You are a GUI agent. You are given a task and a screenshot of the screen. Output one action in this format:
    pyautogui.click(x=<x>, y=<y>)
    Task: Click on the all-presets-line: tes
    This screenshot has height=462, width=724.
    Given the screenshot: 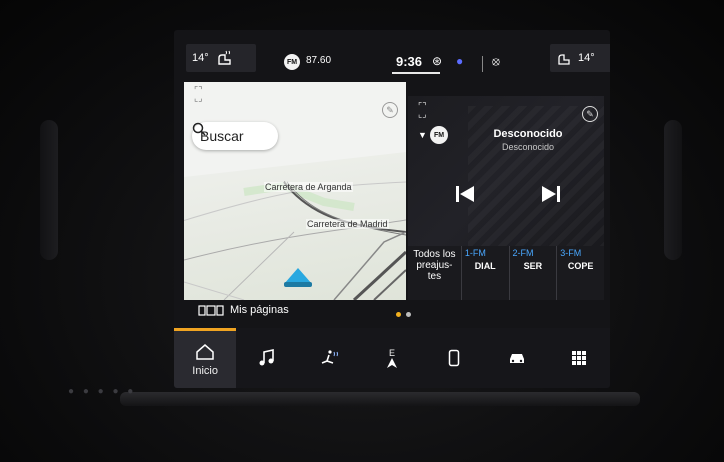 What is the action you would take?
    pyautogui.click(x=434, y=276)
    